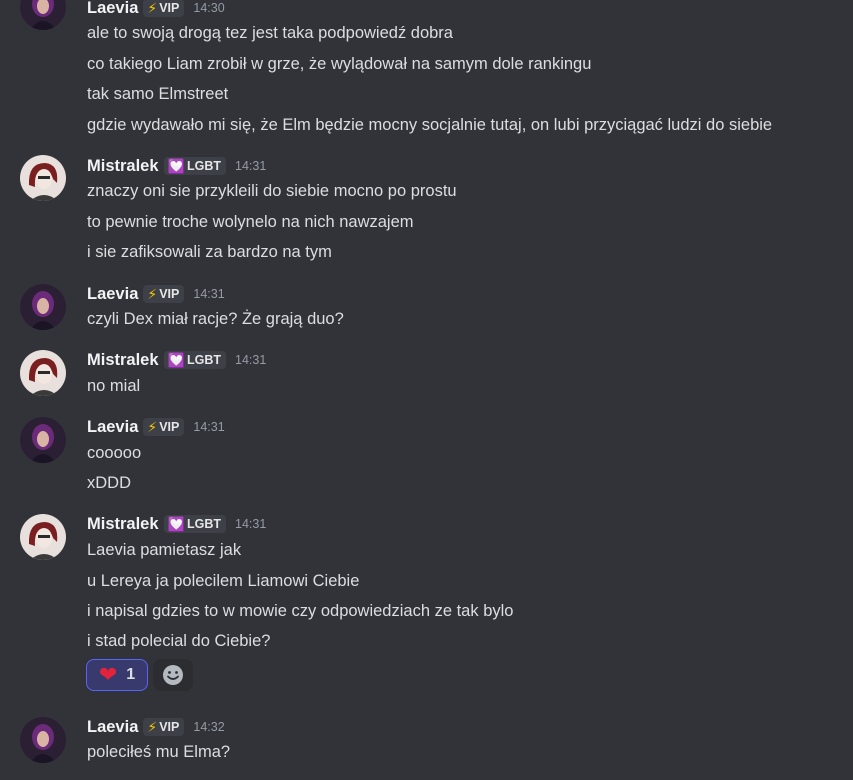 The height and width of the screenshot is (780, 853). I want to click on message-line: xDDD, so click(109, 483).